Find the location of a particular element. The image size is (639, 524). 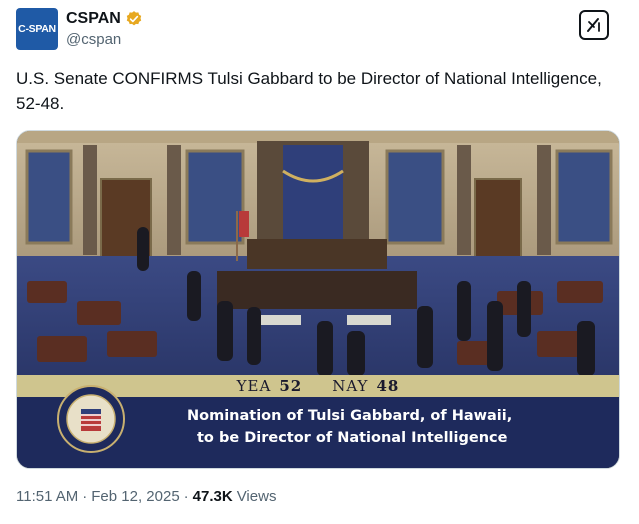

caption-line-2: to be Director of National Intelligence is located at coordinates (352, 438).